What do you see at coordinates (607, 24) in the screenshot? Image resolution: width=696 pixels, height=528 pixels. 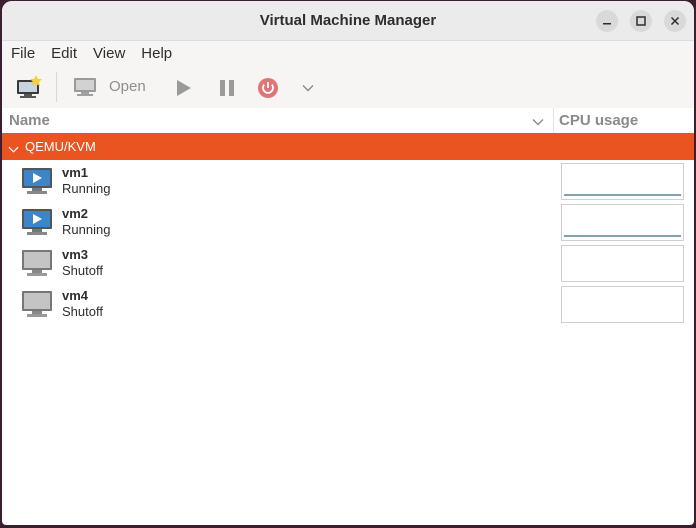 I see `minimize-icon` at bounding box center [607, 24].